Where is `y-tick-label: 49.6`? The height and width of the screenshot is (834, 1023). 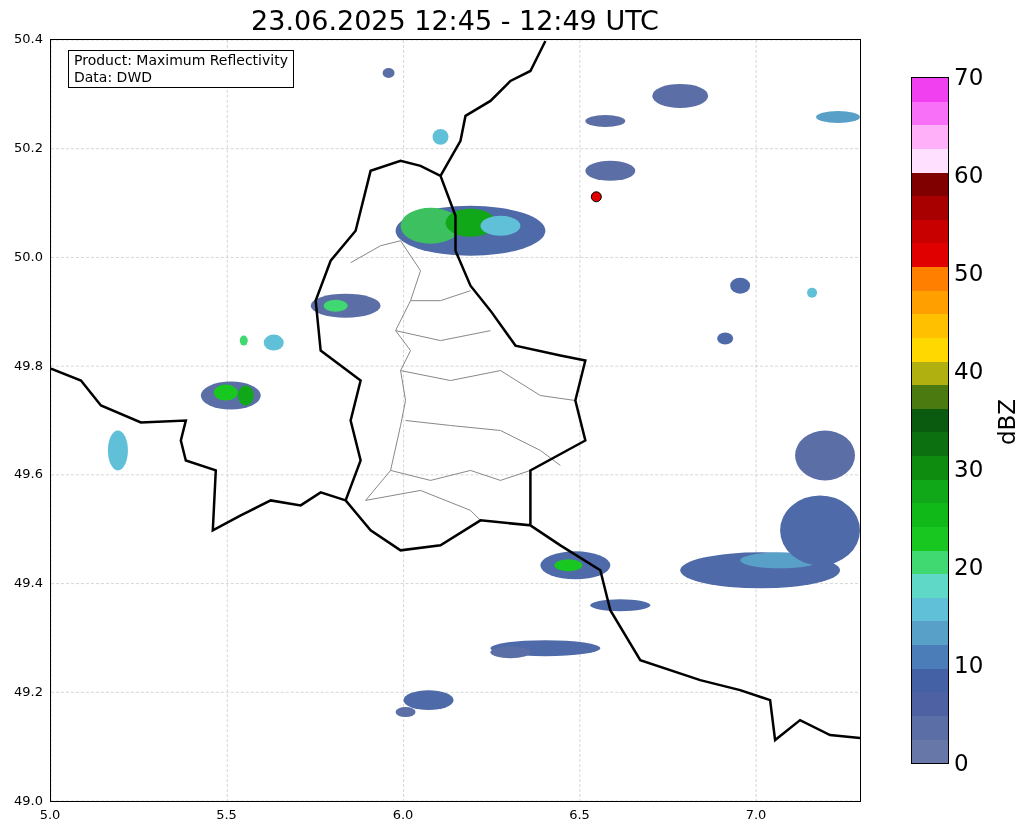
y-tick-label: 49.6 is located at coordinates (28, 474).